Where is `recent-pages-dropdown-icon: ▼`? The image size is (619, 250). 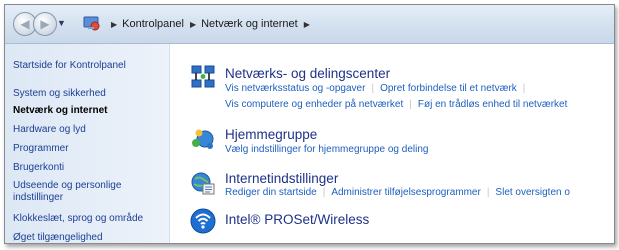
recent-pages-dropdown-icon: ▼ is located at coordinates (61, 23).